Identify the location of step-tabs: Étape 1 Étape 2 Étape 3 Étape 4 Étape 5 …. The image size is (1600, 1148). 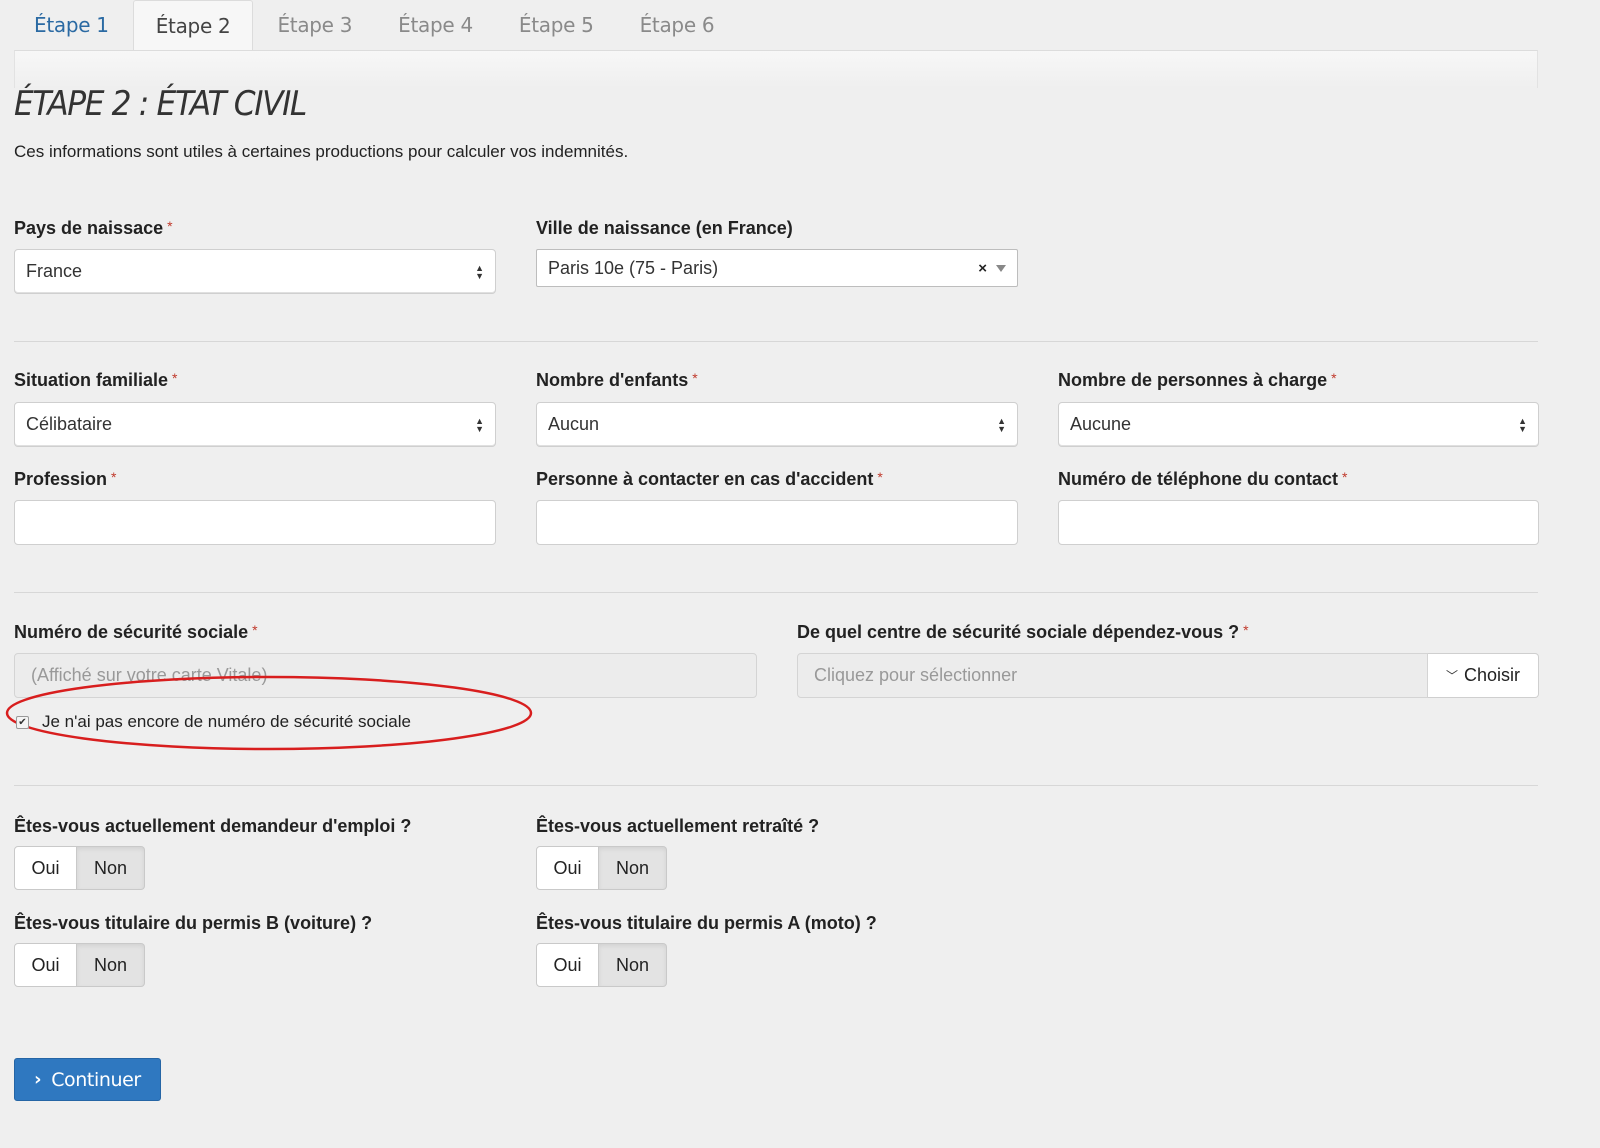
(376, 25).